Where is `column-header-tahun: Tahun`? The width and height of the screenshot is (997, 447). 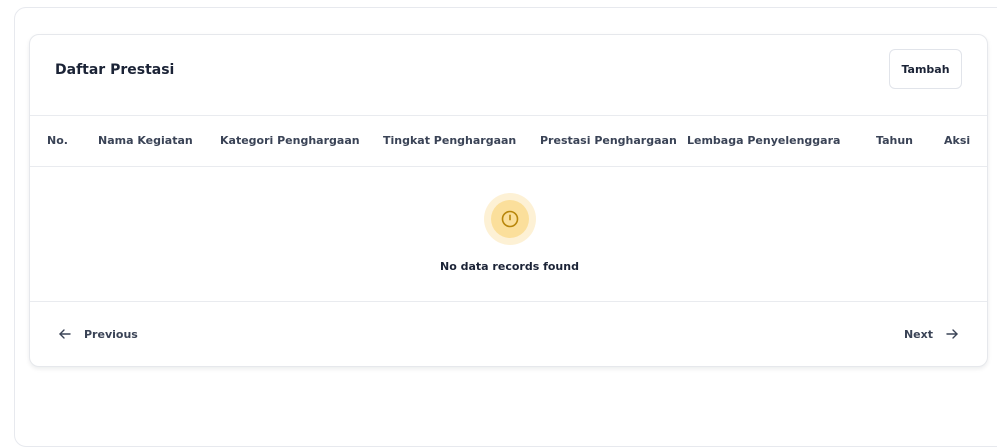 column-header-tahun: Tahun is located at coordinates (894, 141).